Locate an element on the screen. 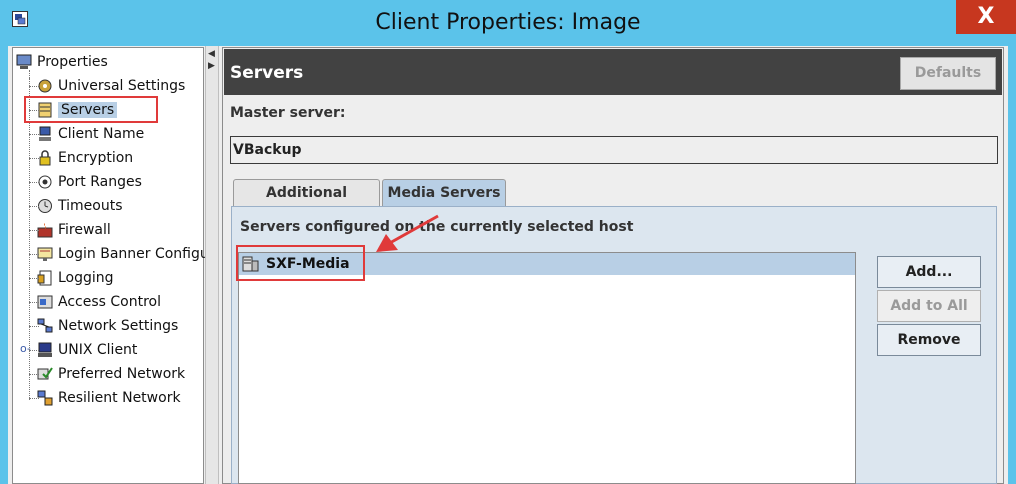  tree-item-port-ranges: Port Ranges is located at coordinates (89, 182).